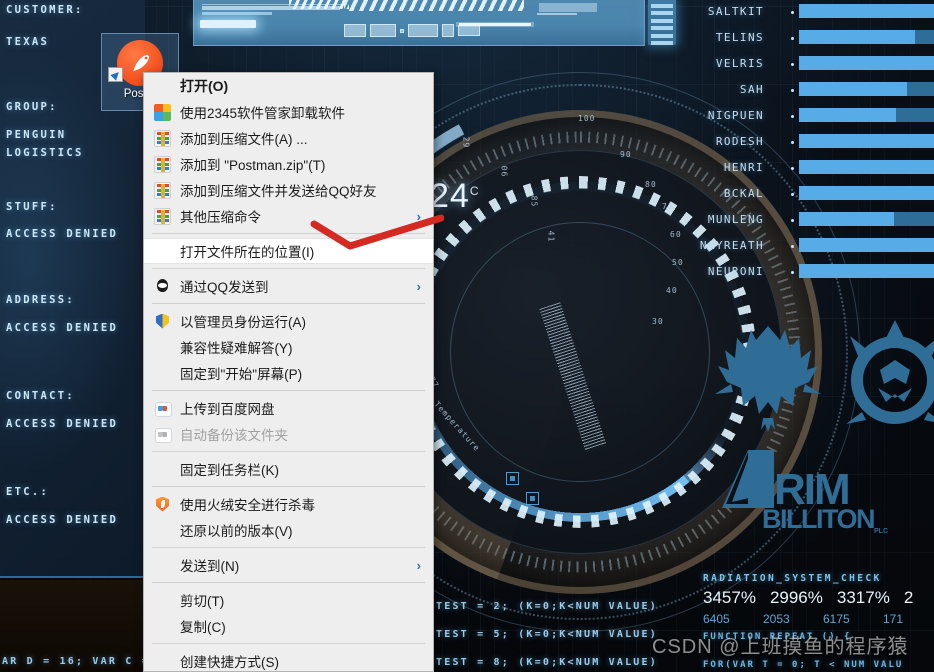 The width and height of the screenshot is (934, 672). What do you see at coordinates (288, 86) in the screenshot?
I see `menu-item-open: 打开(O)` at bounding box center [288, 86].